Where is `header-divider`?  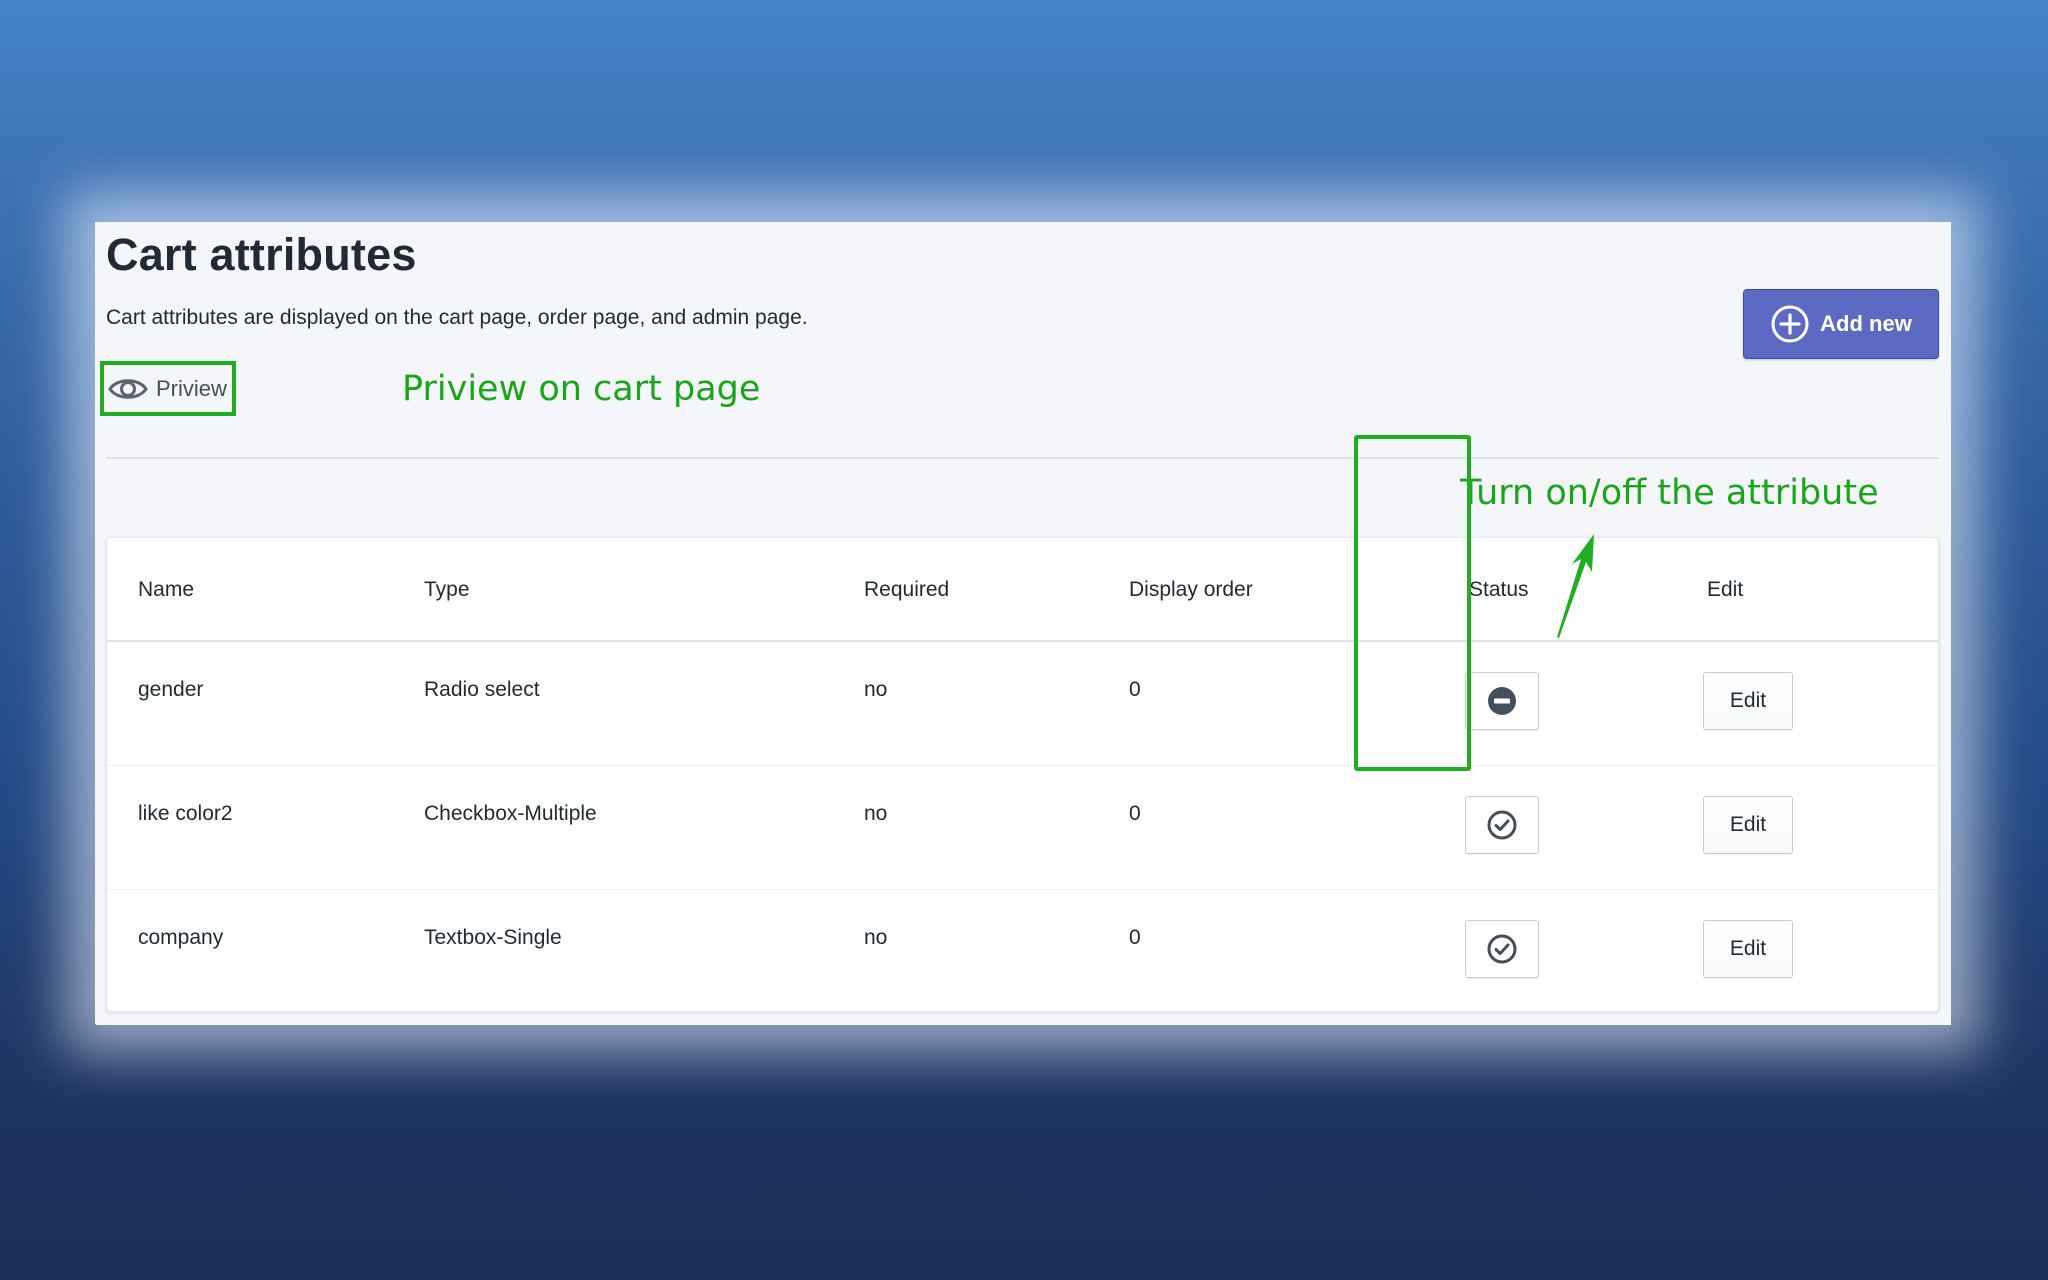
header-divider is located at coordinates (1022, 458).